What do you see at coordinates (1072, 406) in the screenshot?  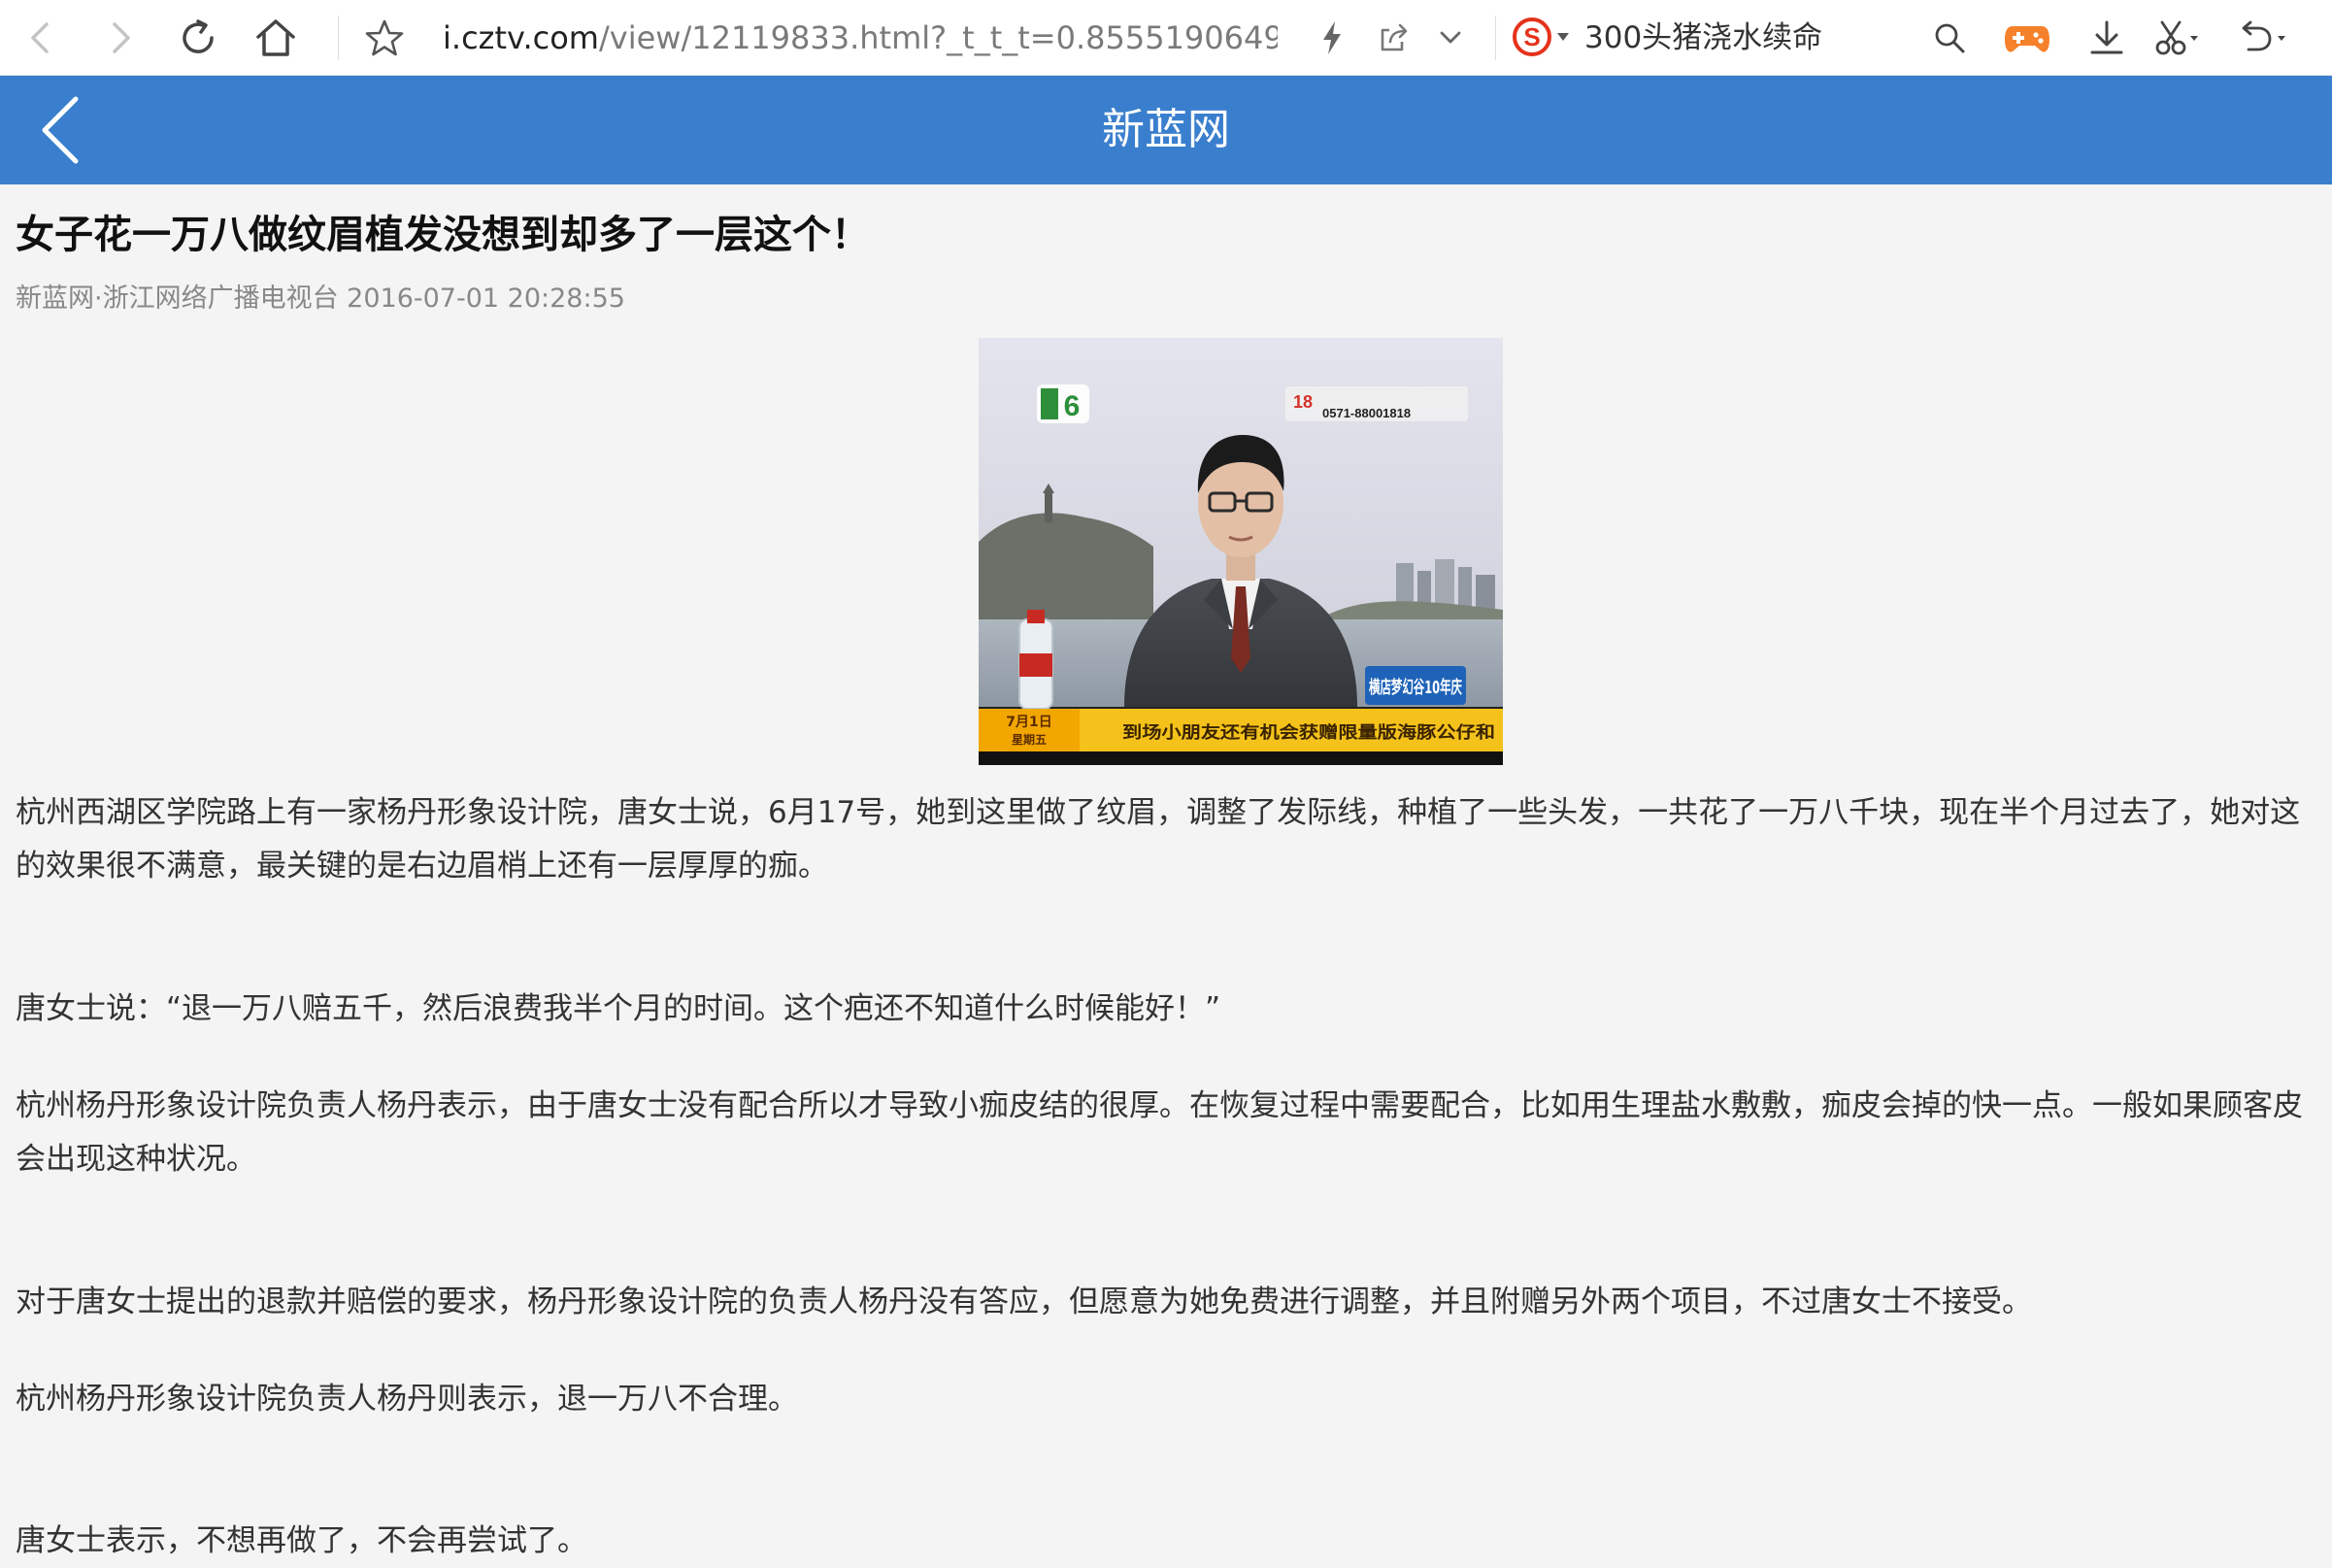 I see `channel-logo: 6` at bounding box center [1072, 406].